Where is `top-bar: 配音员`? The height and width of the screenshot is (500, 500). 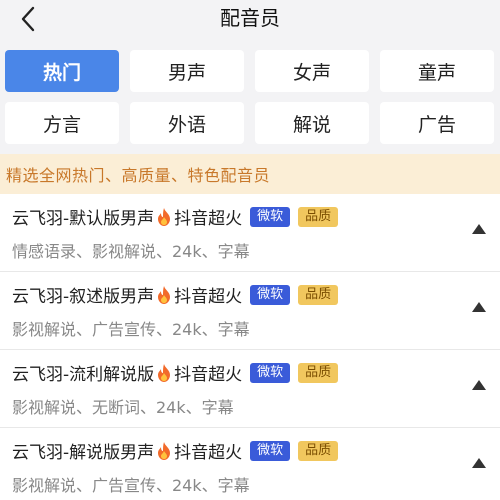
top-bar: 配音员 is located at coordinates (250, 20).